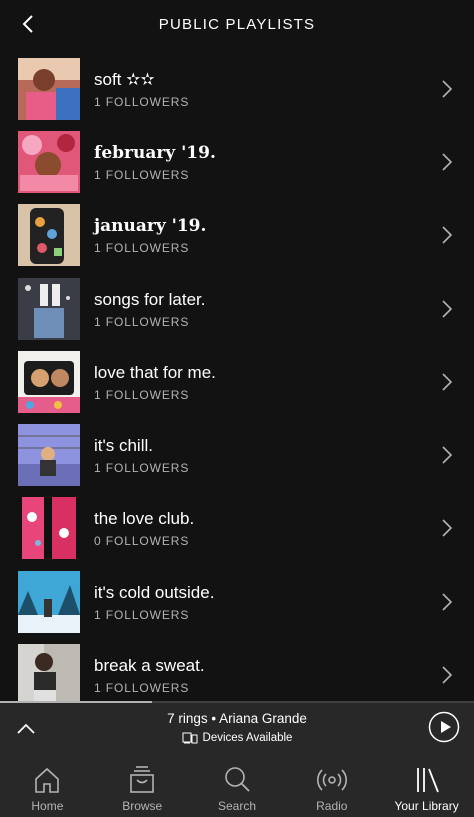  What do you see at coordinates (124, 79) in the screenshot?
I see `playlist-name: soft ✫✫` at bounding box center [124, 79].